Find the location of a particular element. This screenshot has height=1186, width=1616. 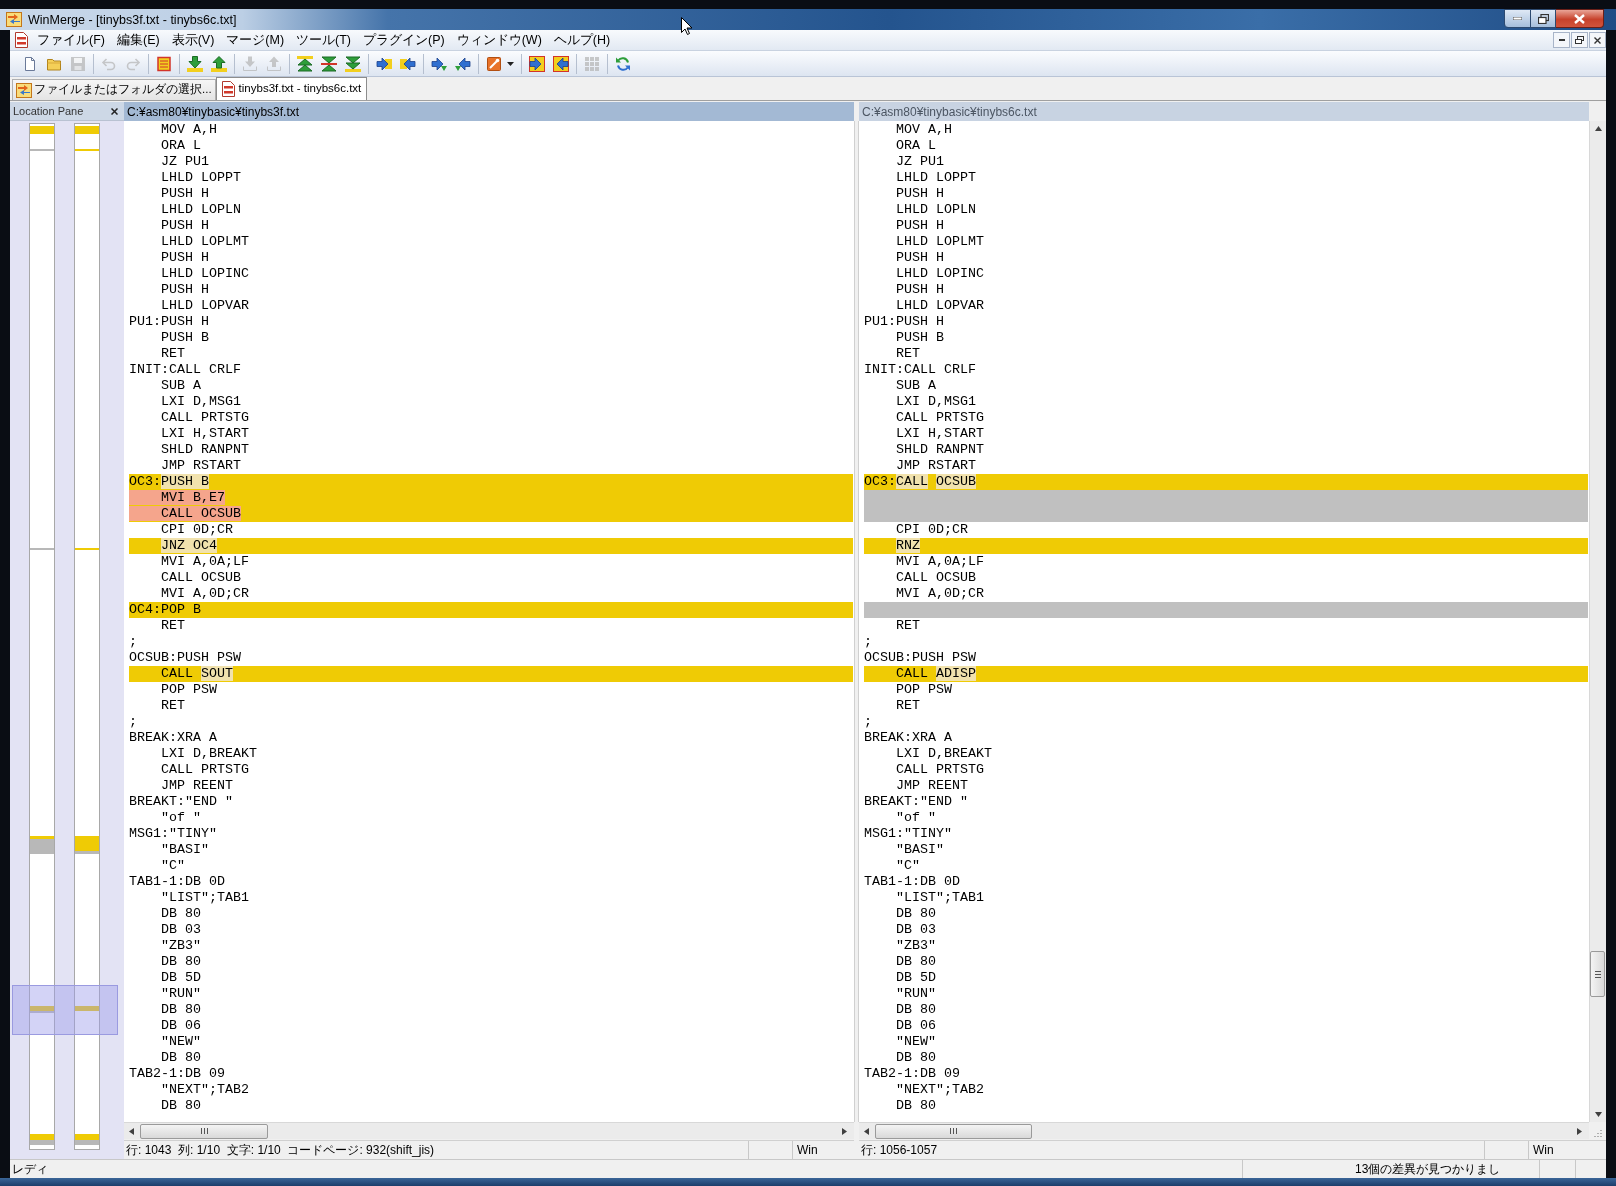

menu-item: プラグイン(P) is located at coordinates (404, 40).